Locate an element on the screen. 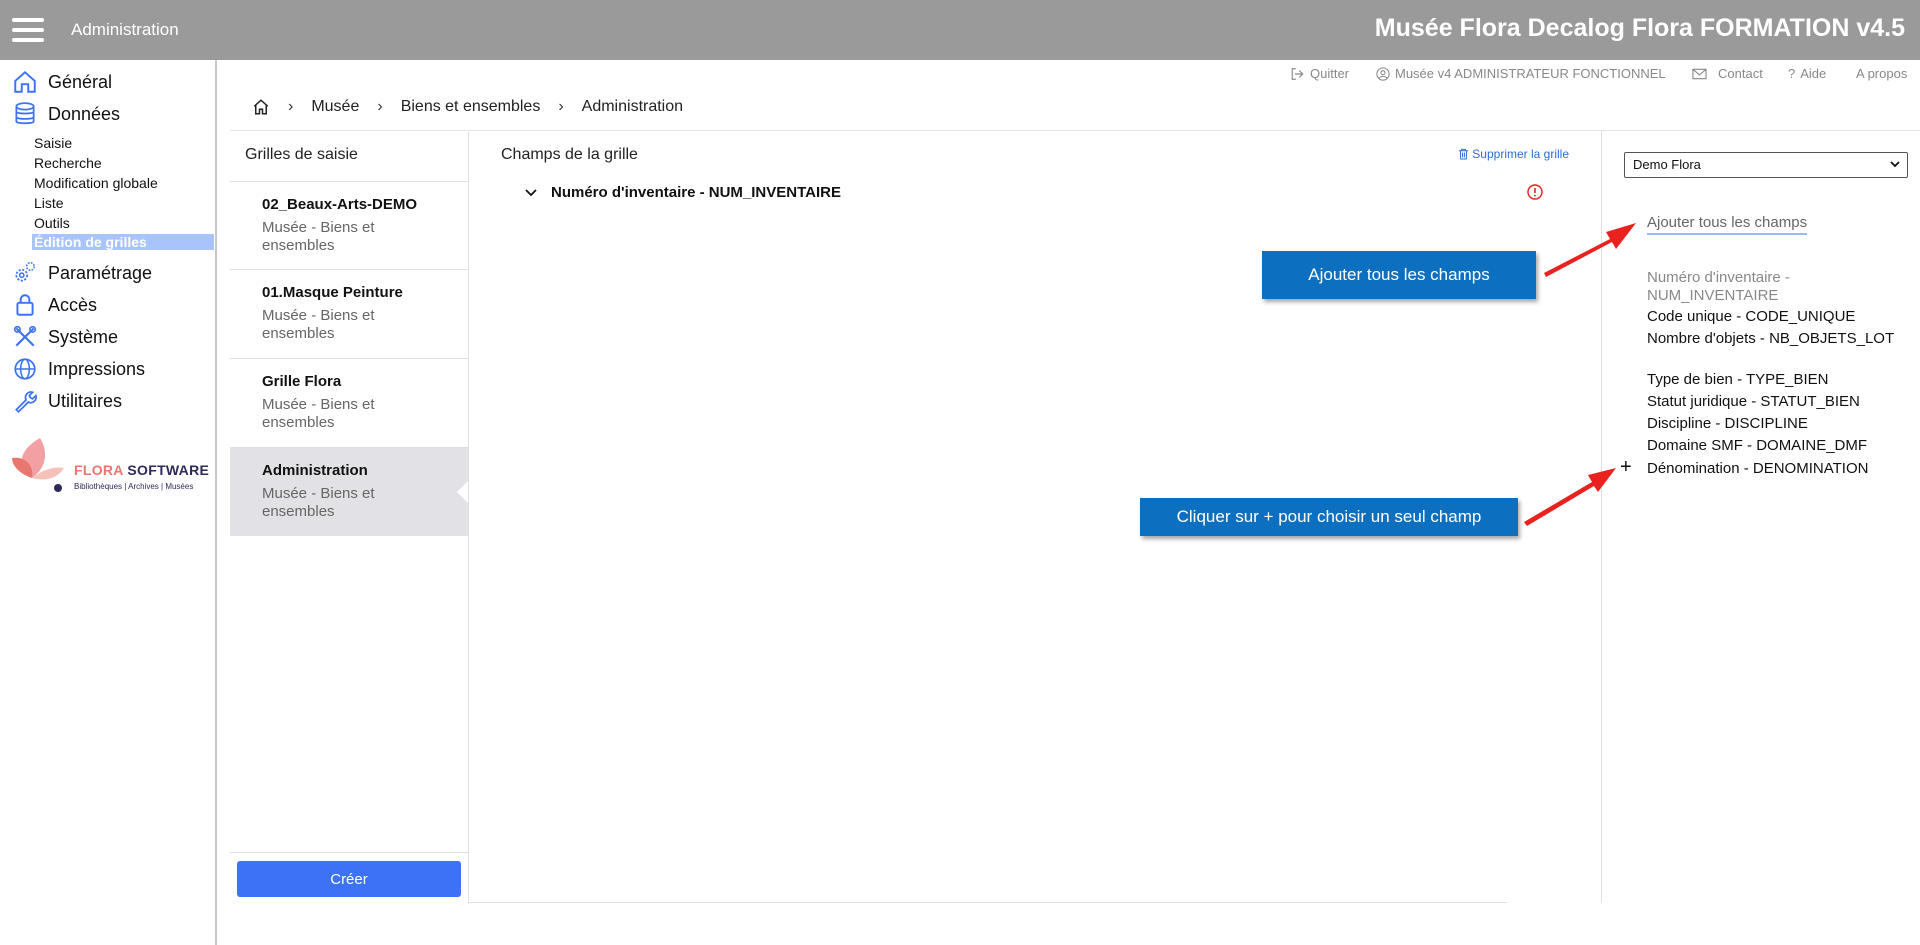 Image resolution: width=1920 pixels, height=945 pixels. create-button: Créer is located at coordinates (349, 879).